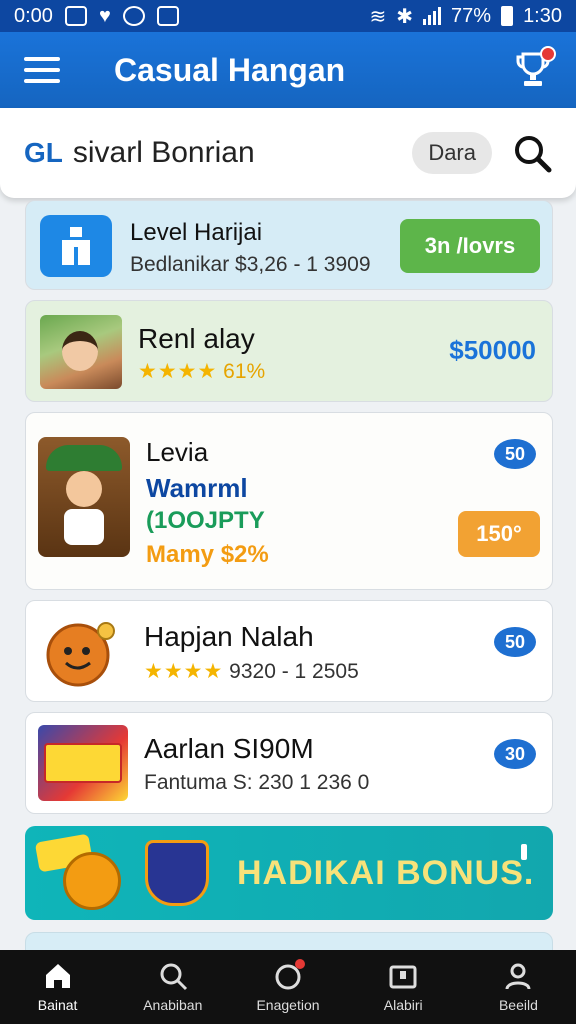 The height and width of the screenshot is (1024, 576). I want to click on battery-percent: 77%, so click(471, 15).